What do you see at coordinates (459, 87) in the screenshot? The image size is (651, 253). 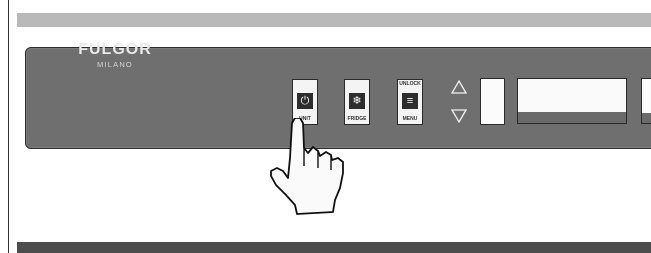 I see `up-arrow-icon` at bounding box center [459, 87].